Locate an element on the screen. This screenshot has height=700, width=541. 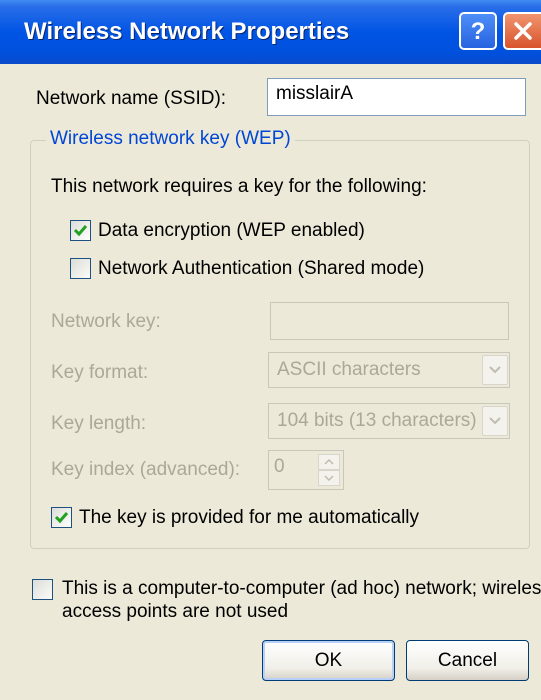
auto-key-checkbox is located at coordinates (61, 517).